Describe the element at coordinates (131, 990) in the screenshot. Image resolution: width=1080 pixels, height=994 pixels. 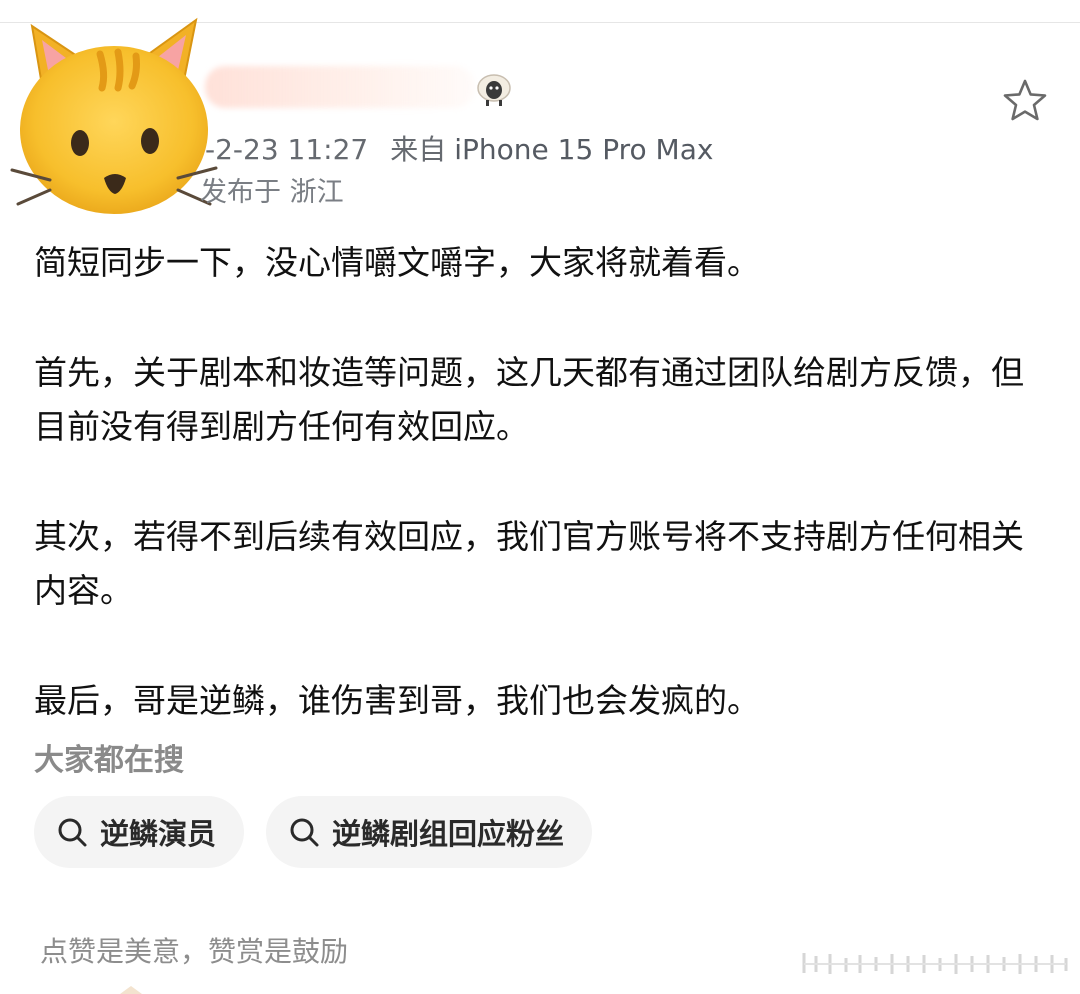
I see `caret-up-icon` at that location.